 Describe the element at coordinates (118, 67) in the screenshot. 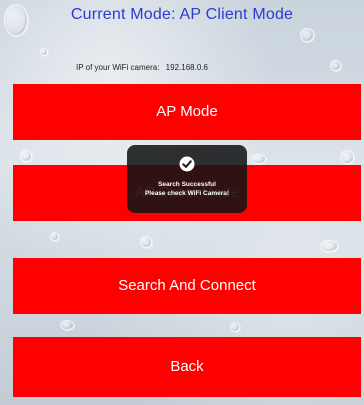

I see `camera-ip-label: IP of your WiFi camera:` at that location.